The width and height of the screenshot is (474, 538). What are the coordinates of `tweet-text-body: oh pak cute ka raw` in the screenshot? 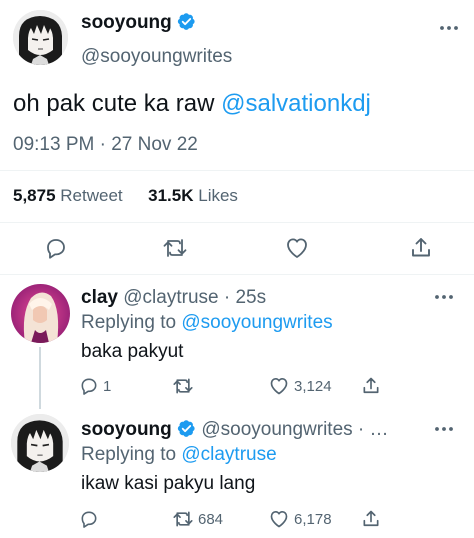 It's located at (117, 103).